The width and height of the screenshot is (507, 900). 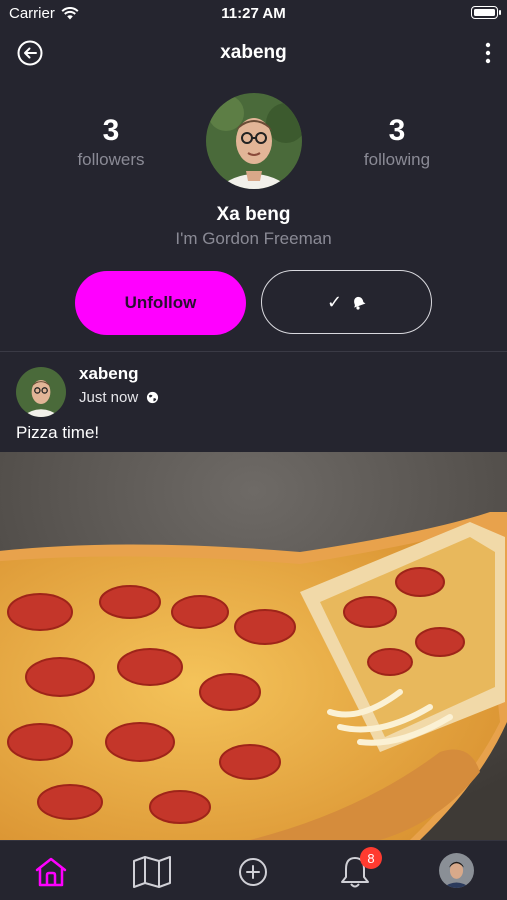 I want to click on followers-stat: 3 followers, so click(x=111, y=142).